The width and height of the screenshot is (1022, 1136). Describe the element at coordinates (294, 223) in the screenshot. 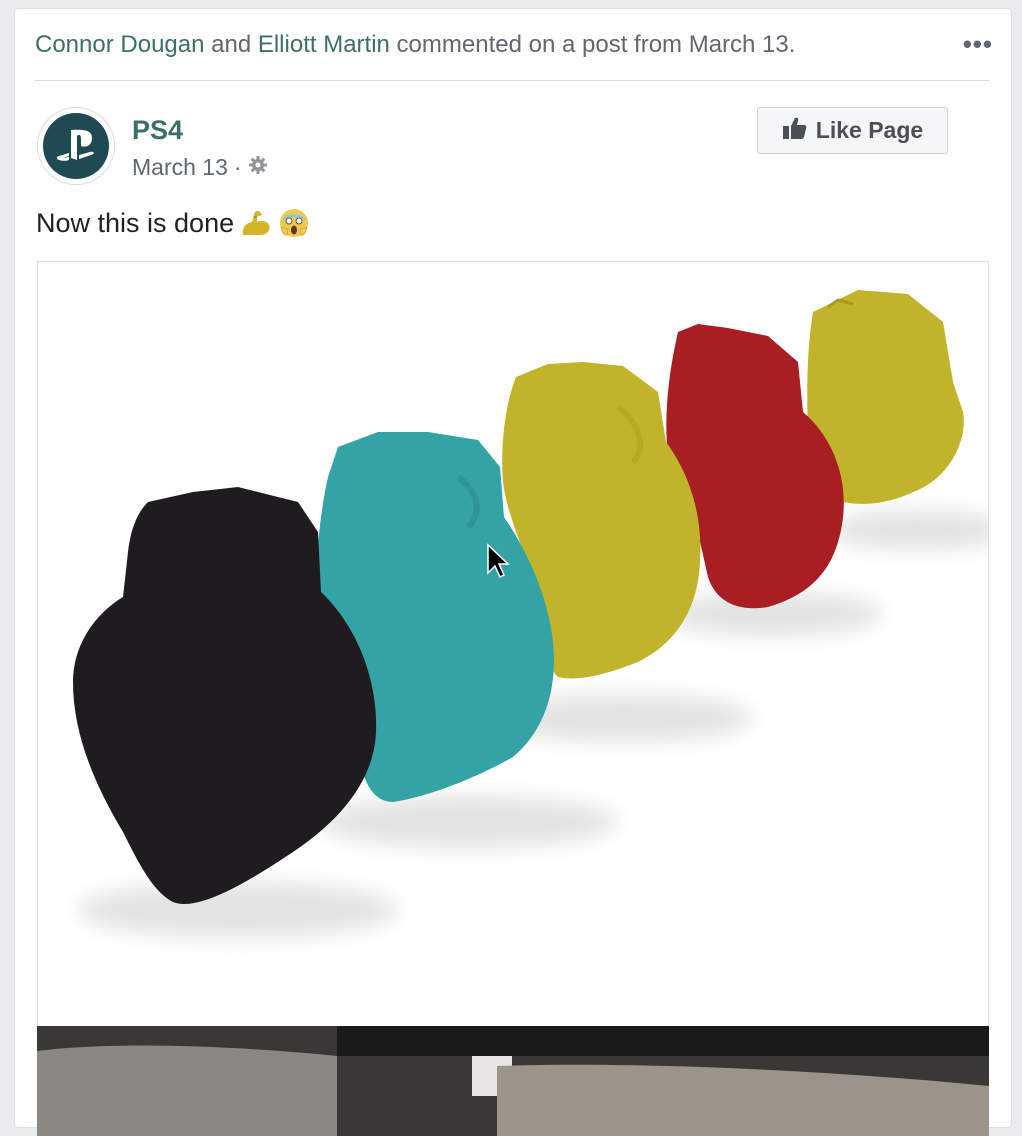

I see `face-screaming-icon` at that location.